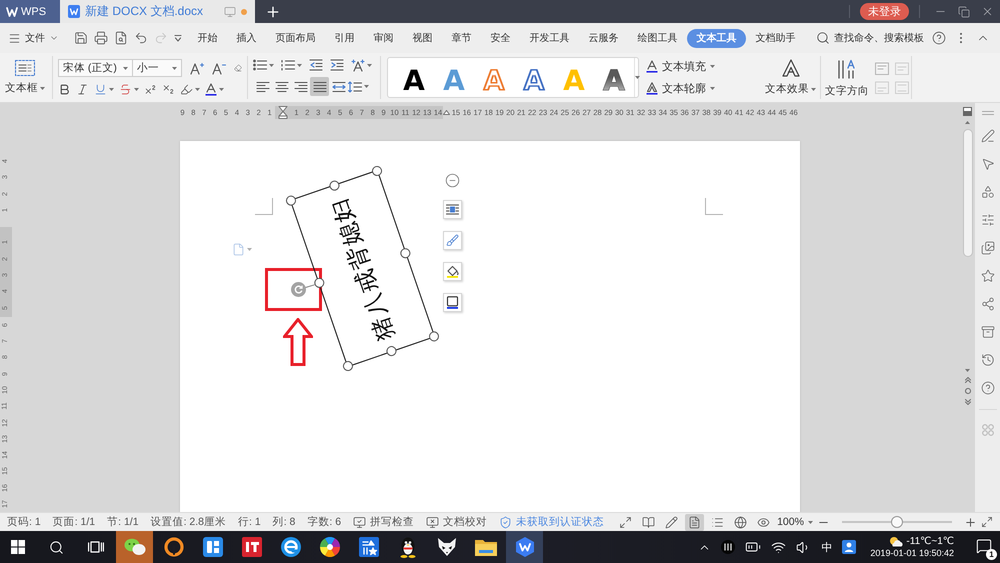  Describe the element at coordinates (987, 304) in the screenshot. I see `share-icon` at that location.